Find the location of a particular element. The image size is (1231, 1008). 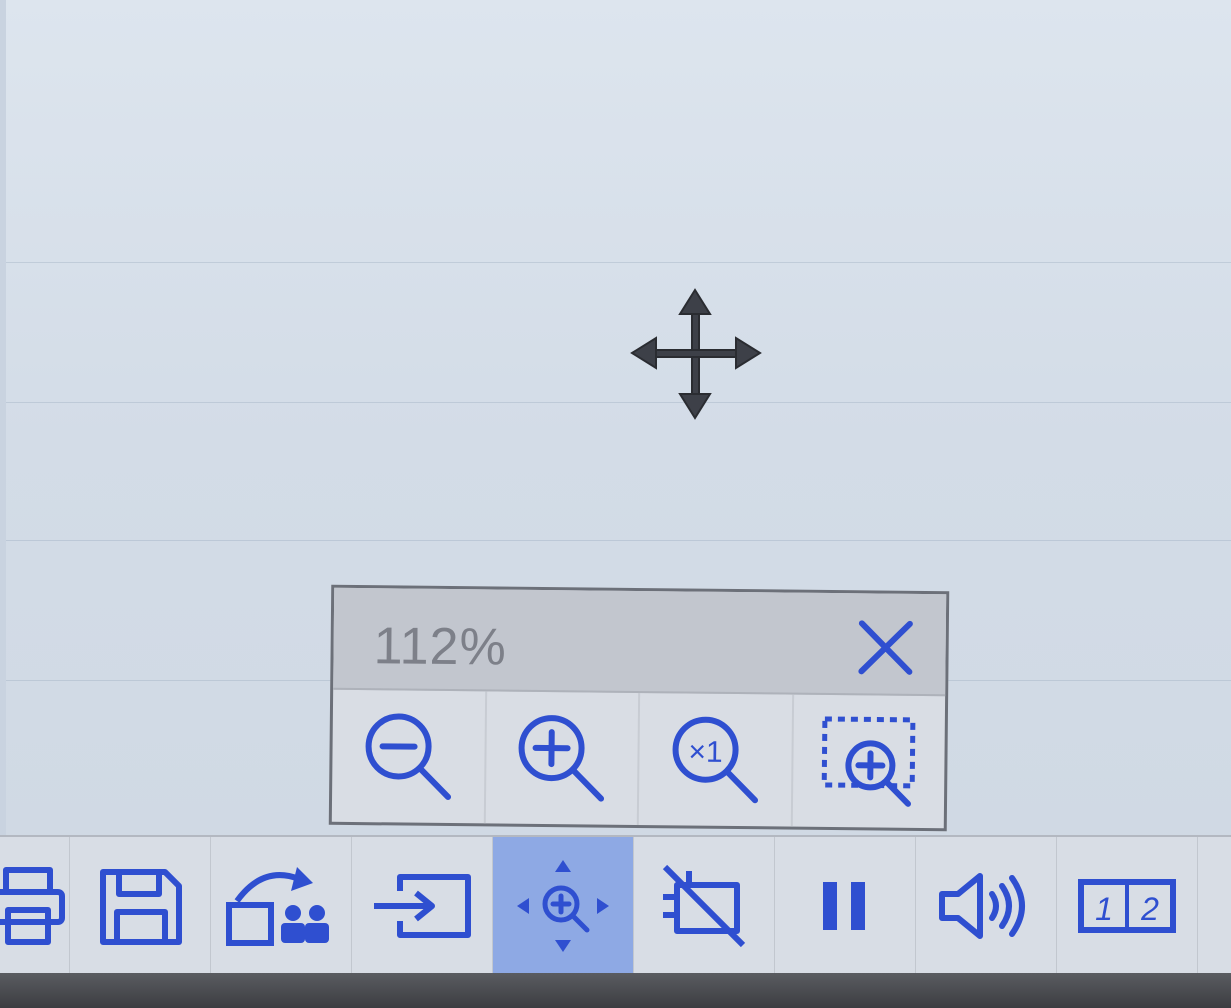

volume-icon is located at coordinates (982, 906).